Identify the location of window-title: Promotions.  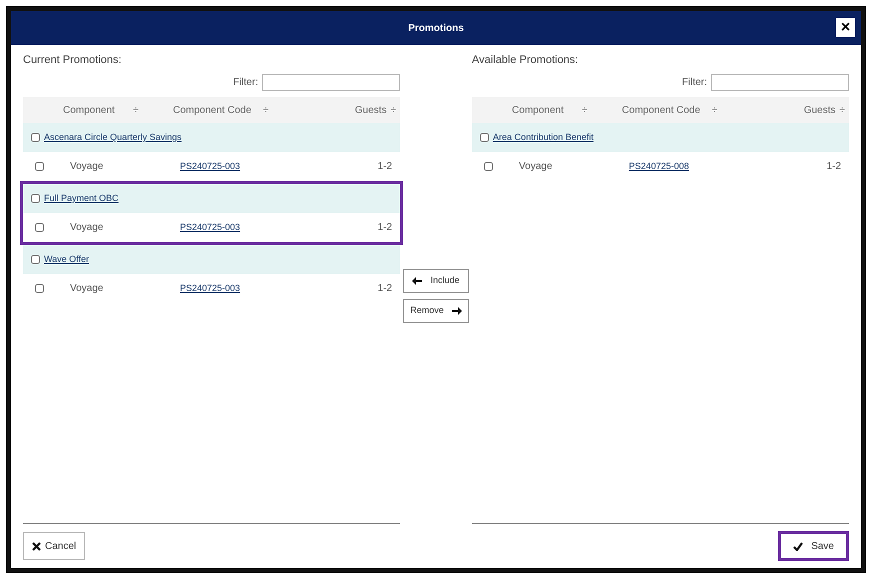
(436, 29).